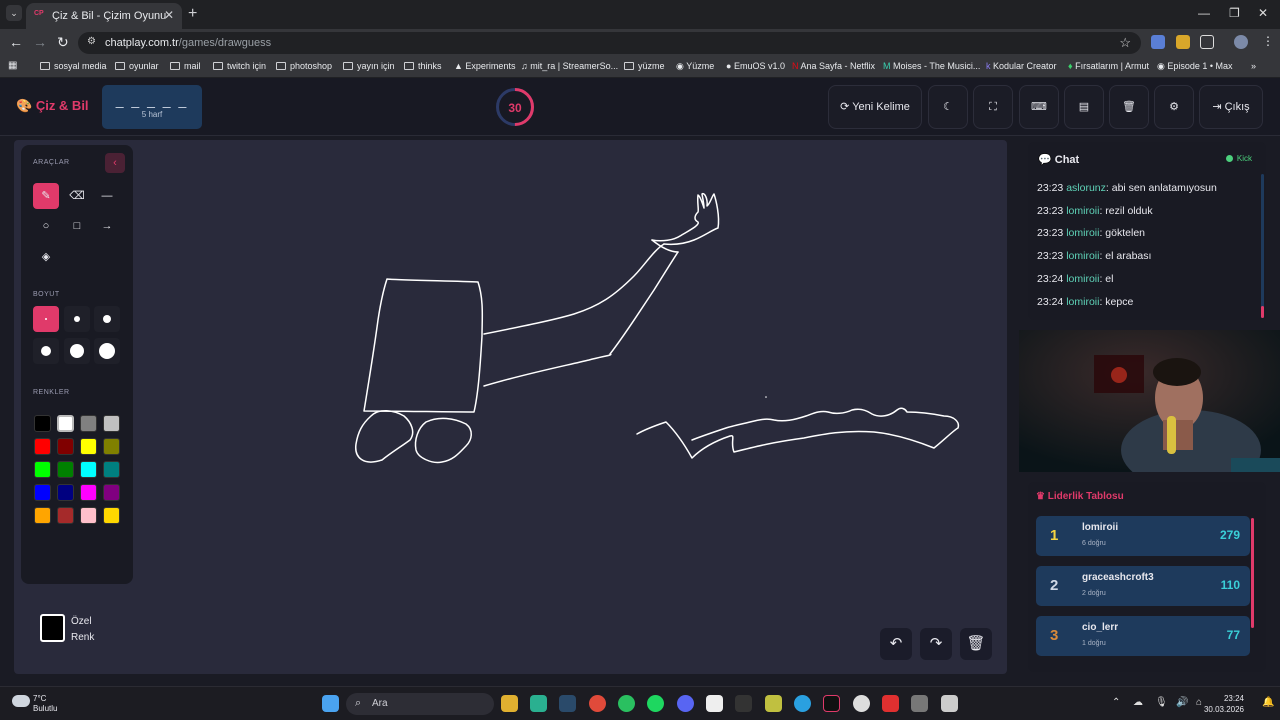  I want to click on whatsapp-icon, so click(626, 703).